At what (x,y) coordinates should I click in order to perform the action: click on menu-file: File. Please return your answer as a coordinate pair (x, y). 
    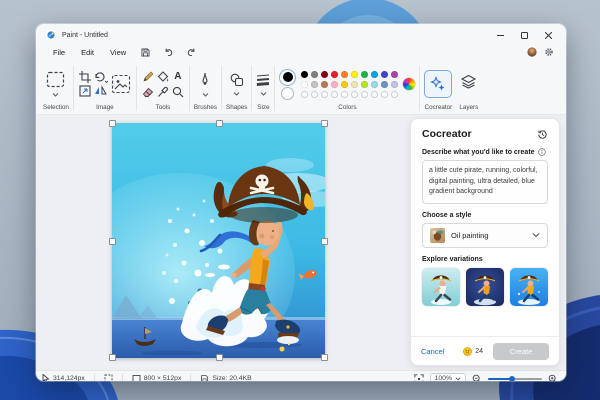
    Looking at the image, I should click on (59, 52).